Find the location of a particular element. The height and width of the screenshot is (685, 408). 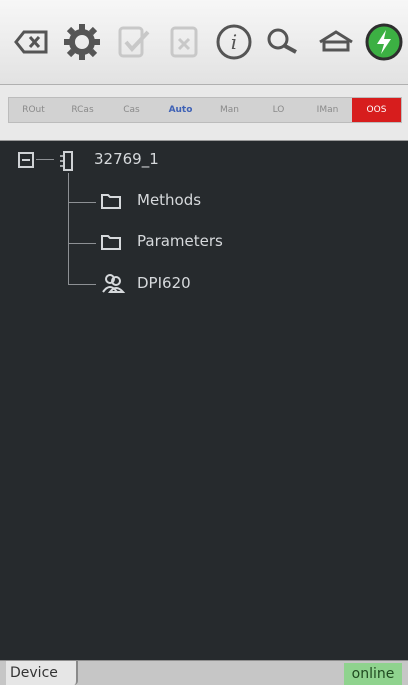

mode-auto: Auto is located at coordinates (180, 110).